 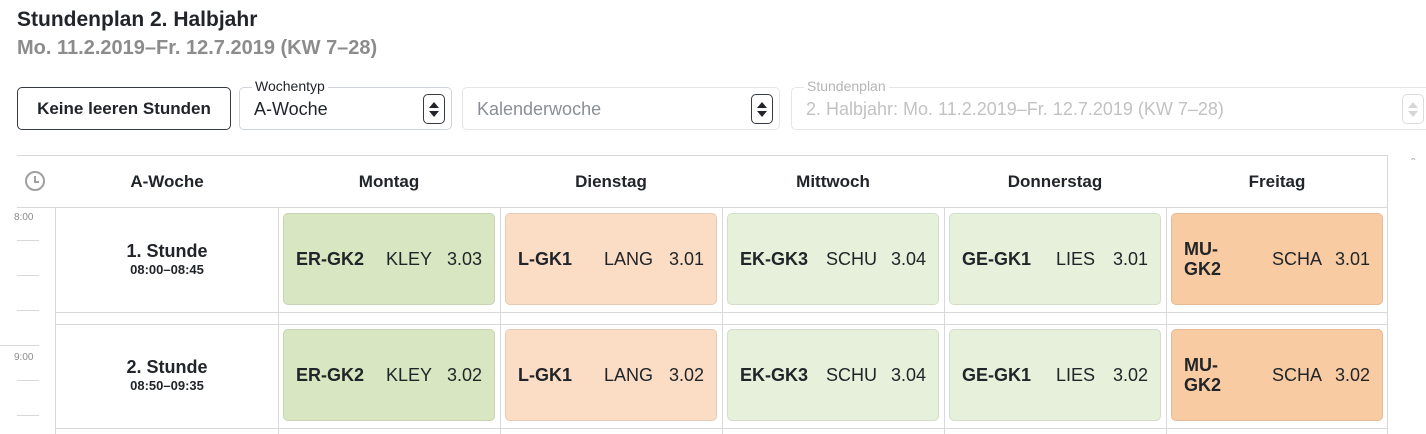 What do you see at coordinates (621, 108) in the screenshot?
I see `calendar-week-select: Kalenderwoche` at bounding box center [621, 108].